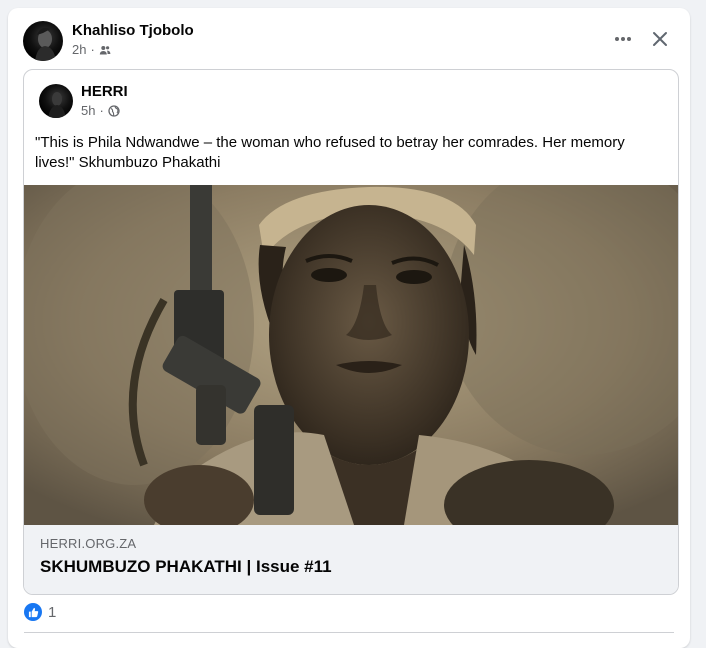  What do you see at coordinates (133, 30) in the screenshot?
I see `author-name: Khahliso Tjobolo` at bounding box center [133, 30].